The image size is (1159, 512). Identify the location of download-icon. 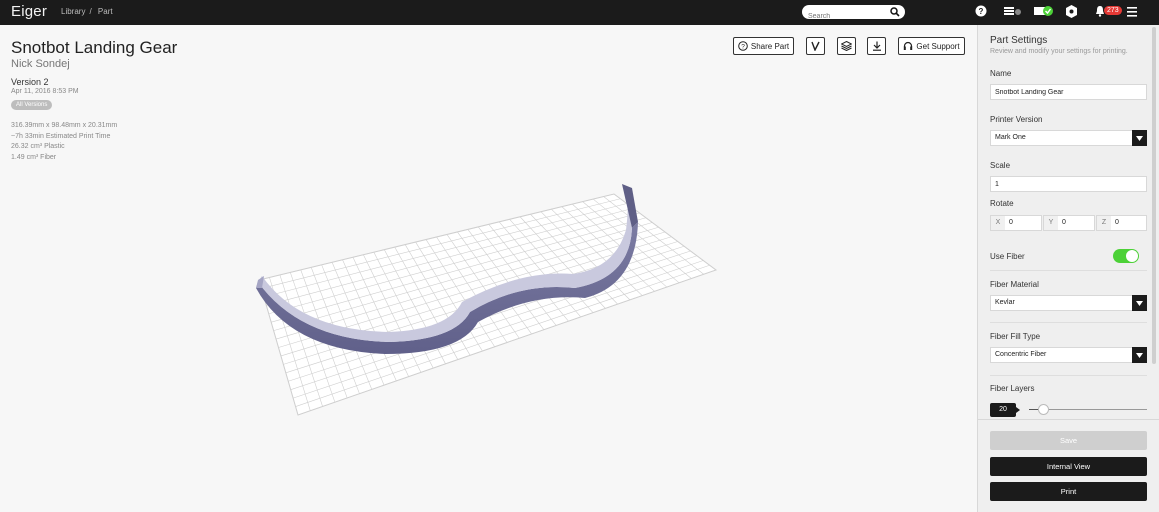
(876, 46).